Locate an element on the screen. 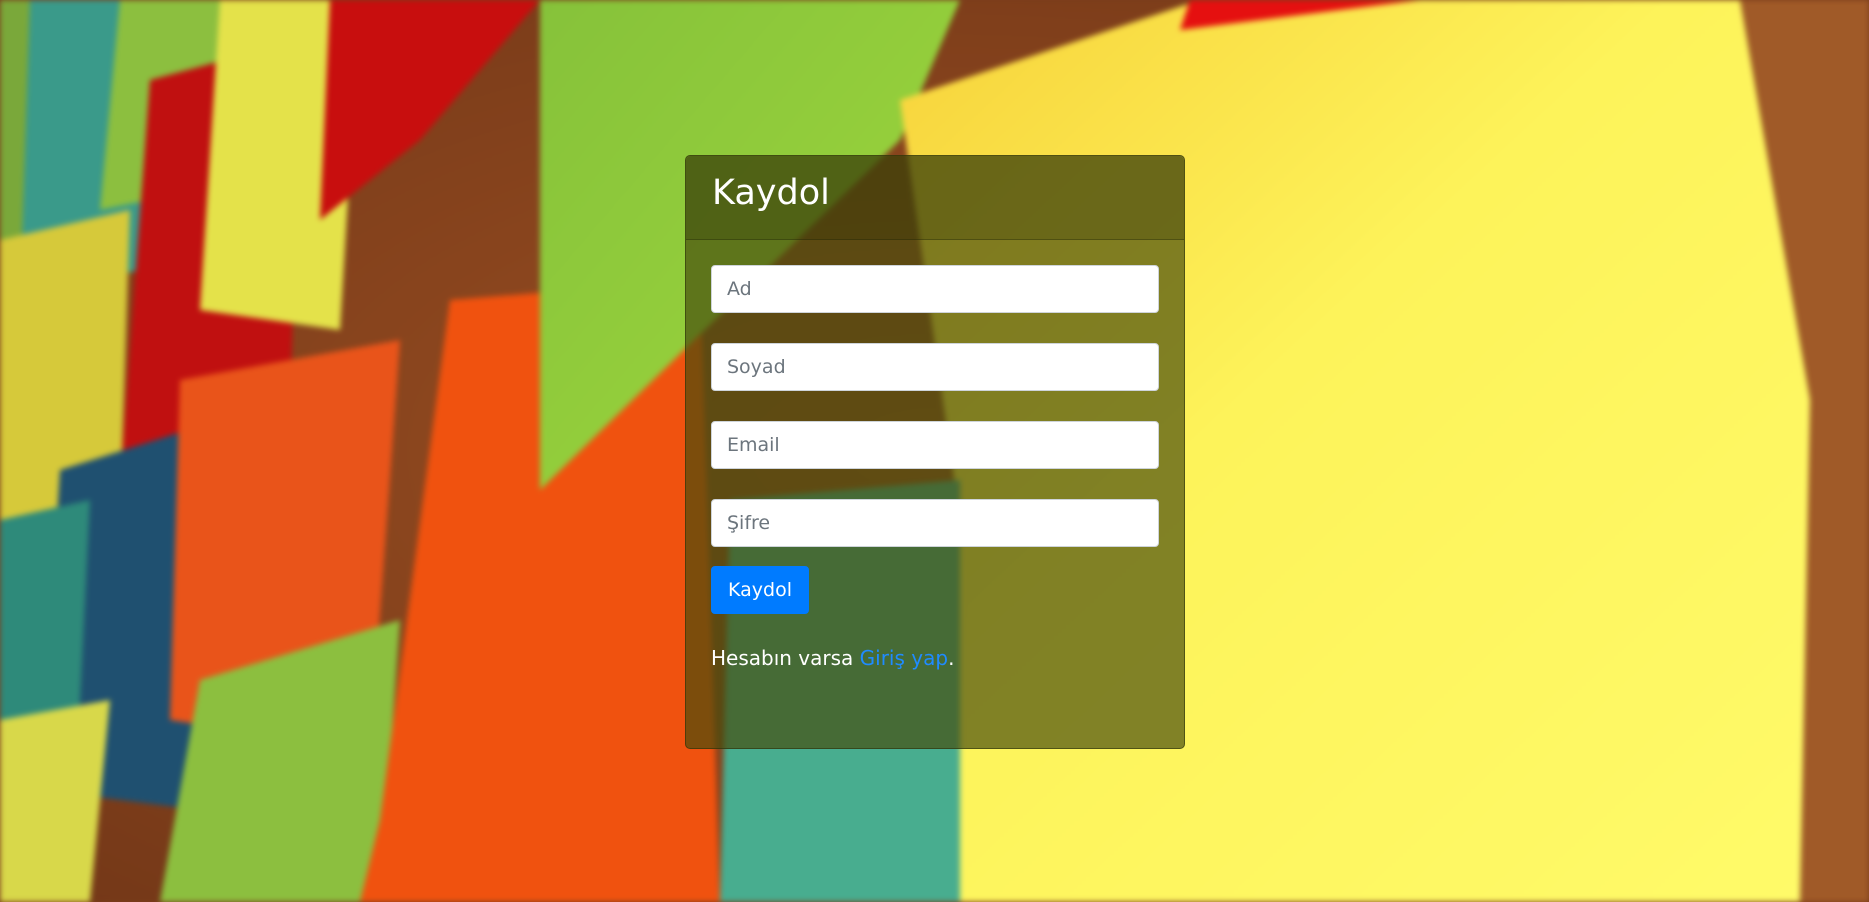  login-link: Giriş yap is located at coordinates (904, 658).